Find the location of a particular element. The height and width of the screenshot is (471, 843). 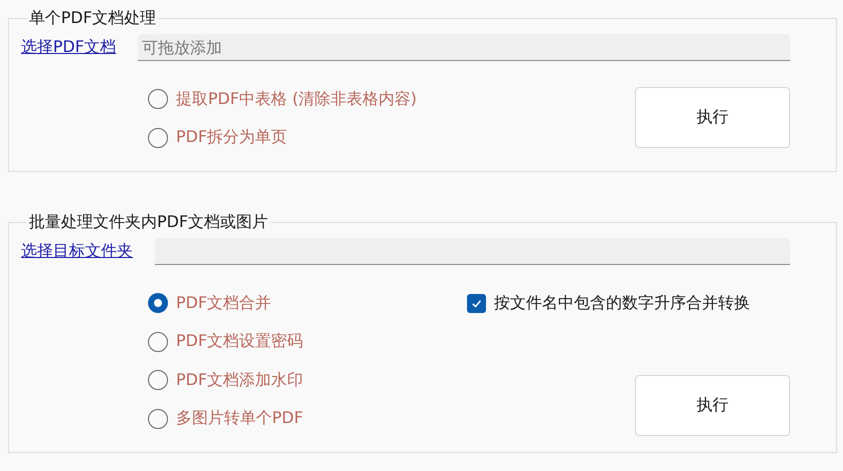

option-label: PDF文档添加水印 is located at coordinates (240, 380).